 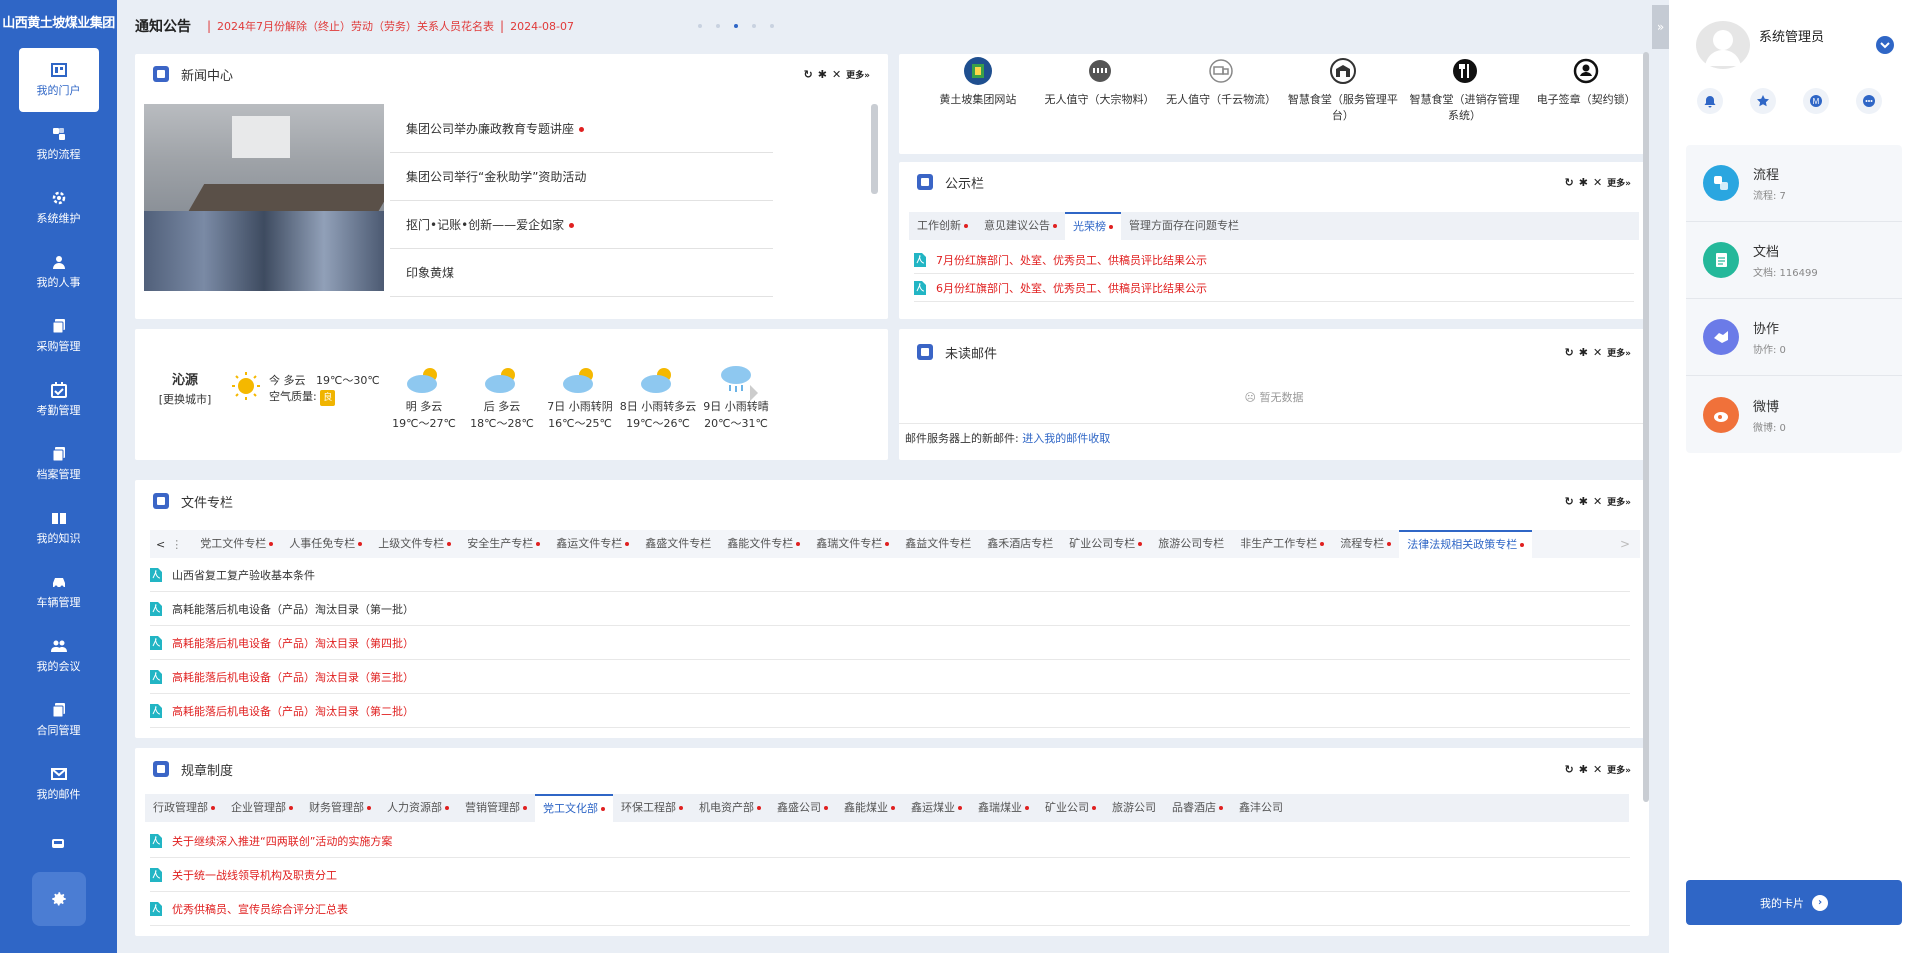 What do you see at coordinates (1070, 808) in the screenshot?
I see `rules-tab-13: 矿业公司` at bounding box center [1070, 808].